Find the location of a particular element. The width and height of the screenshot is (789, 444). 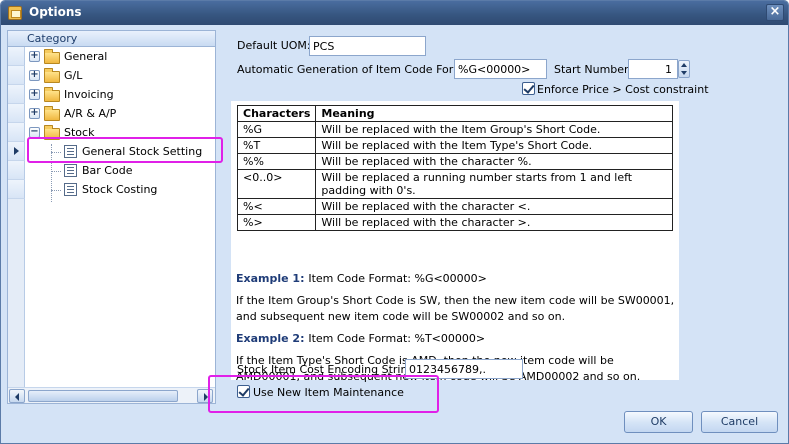

item-code-format-input: %G<00000> is located at coordinates (500, 69).